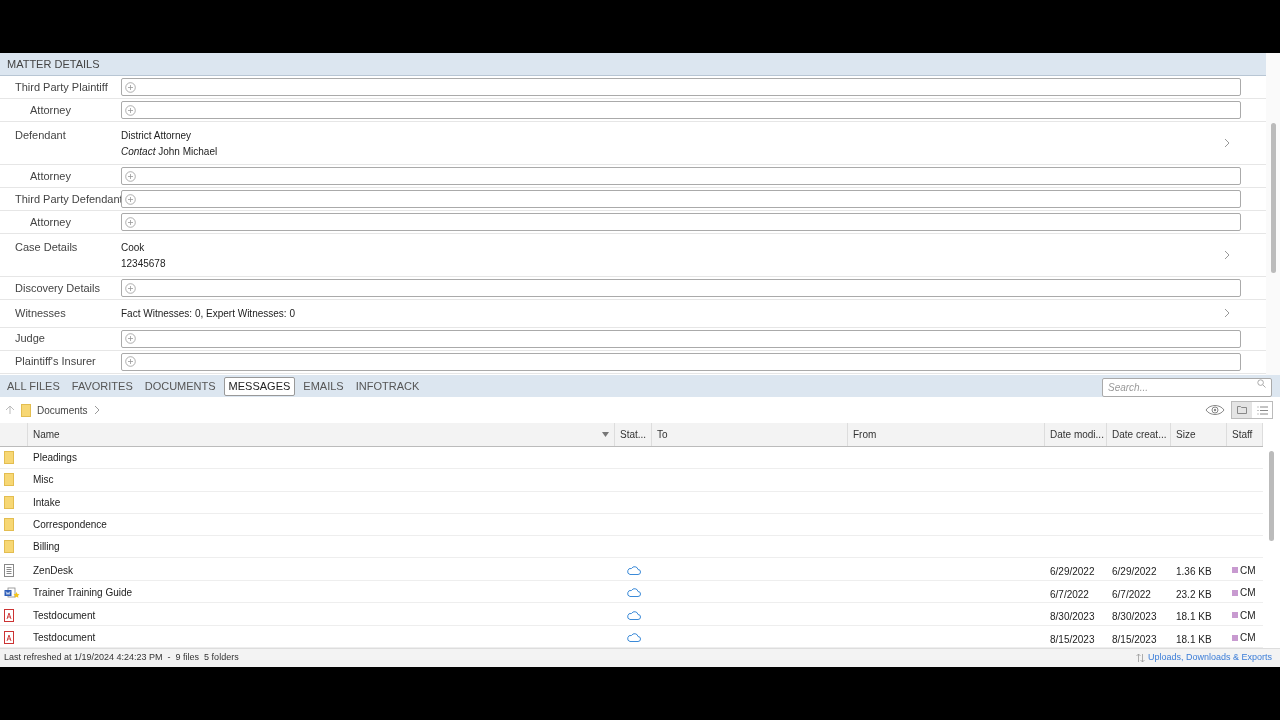 This screenshot has width=1280, height=720. What do you see at coordinates (321, 434) in the screenshot?
I see `column-header: Name` at bounding box center [321, 434].